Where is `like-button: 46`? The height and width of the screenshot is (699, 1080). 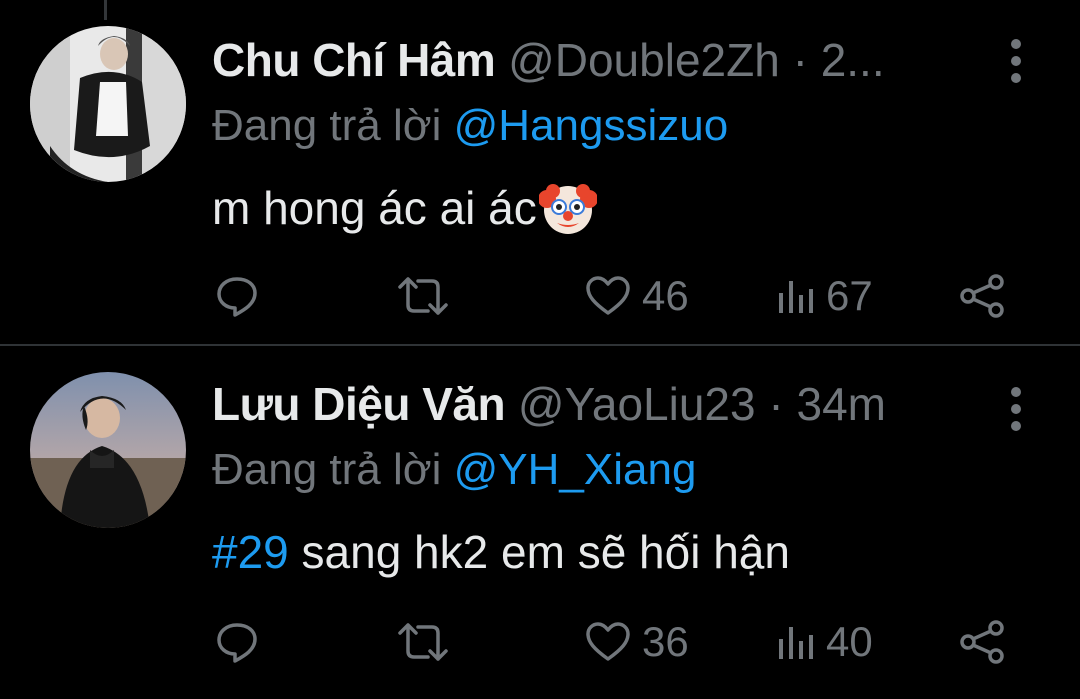 like-button: 46 is located at coordinates (636, 296).